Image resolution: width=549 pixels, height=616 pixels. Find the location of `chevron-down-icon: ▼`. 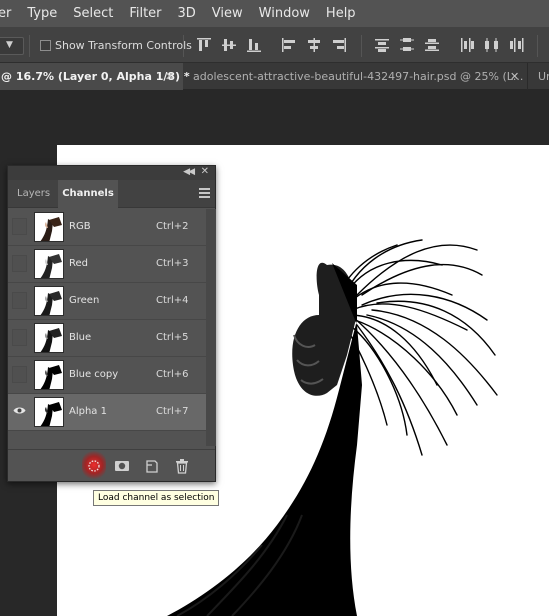

chevron-down-icon: ▼ is located at coordinates (9, 45).